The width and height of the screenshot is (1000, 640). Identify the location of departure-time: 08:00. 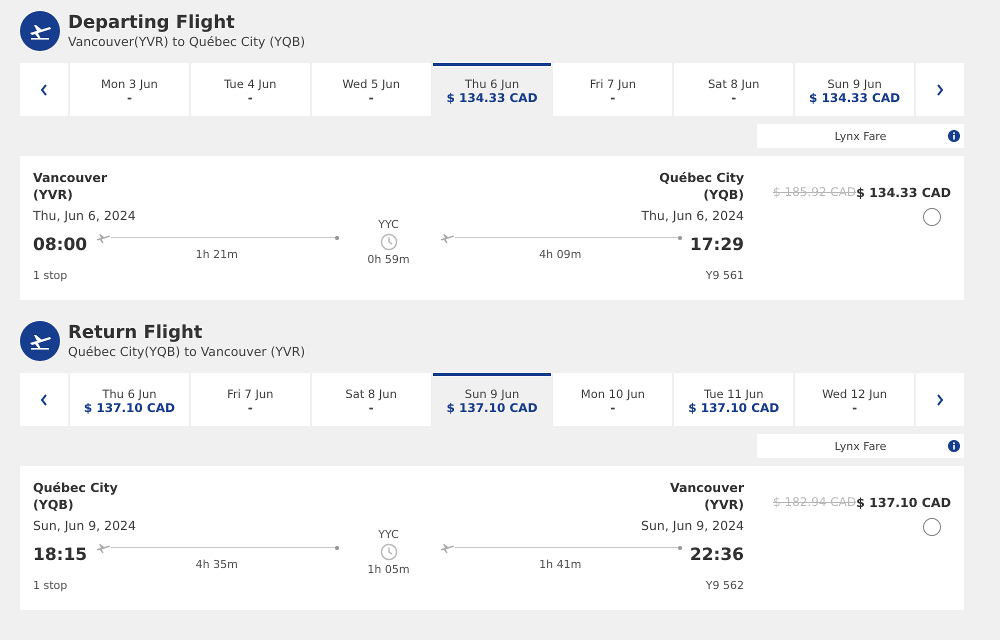
(60, 245).